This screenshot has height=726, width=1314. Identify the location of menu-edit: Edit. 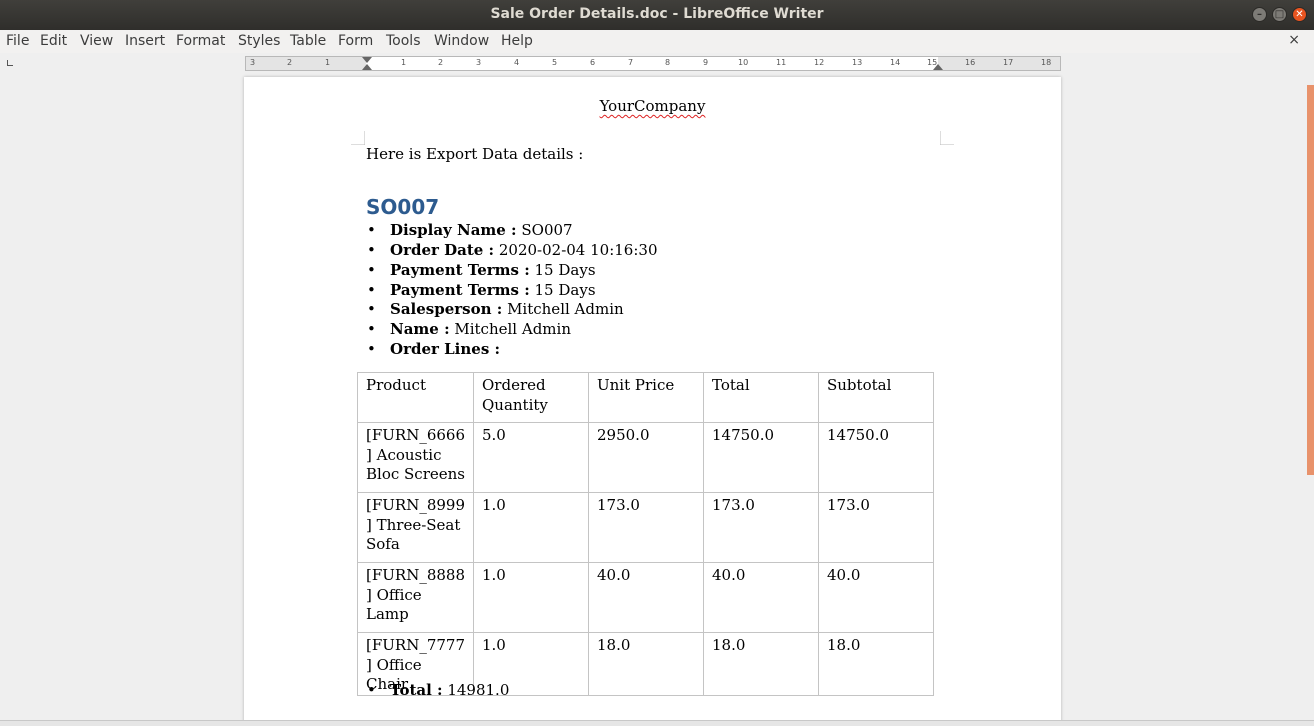
(53, 41).